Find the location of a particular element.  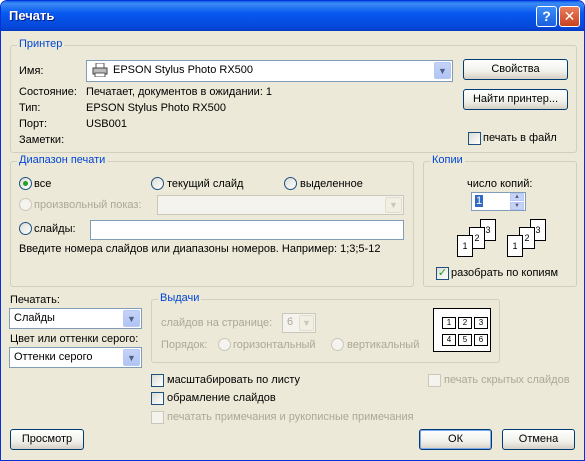

printer-name-value: EPSON Stylus Photo RX500 is located at coordinates (183, 70).